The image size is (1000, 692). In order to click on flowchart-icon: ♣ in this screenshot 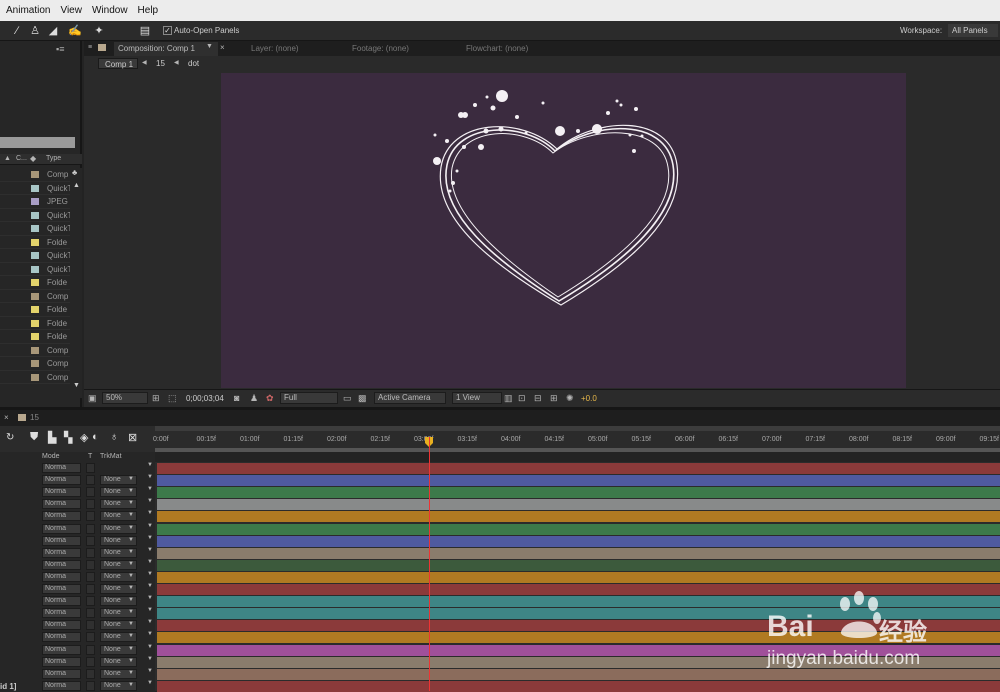, I will do `click(74, 172)`.